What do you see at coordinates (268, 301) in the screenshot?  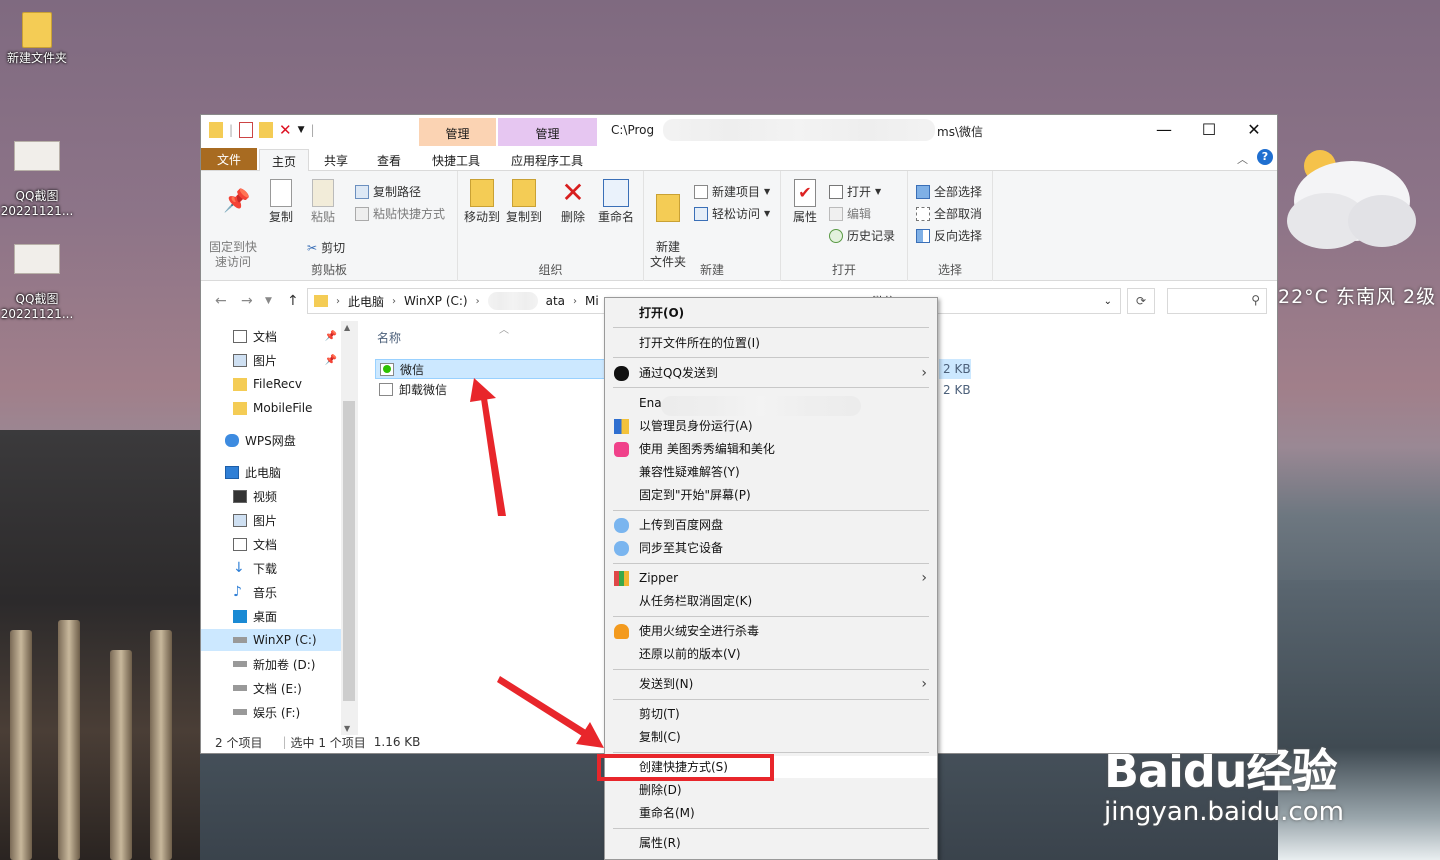 I see `recent-chevron-icon: ▼` at bounding box center [268, 301].